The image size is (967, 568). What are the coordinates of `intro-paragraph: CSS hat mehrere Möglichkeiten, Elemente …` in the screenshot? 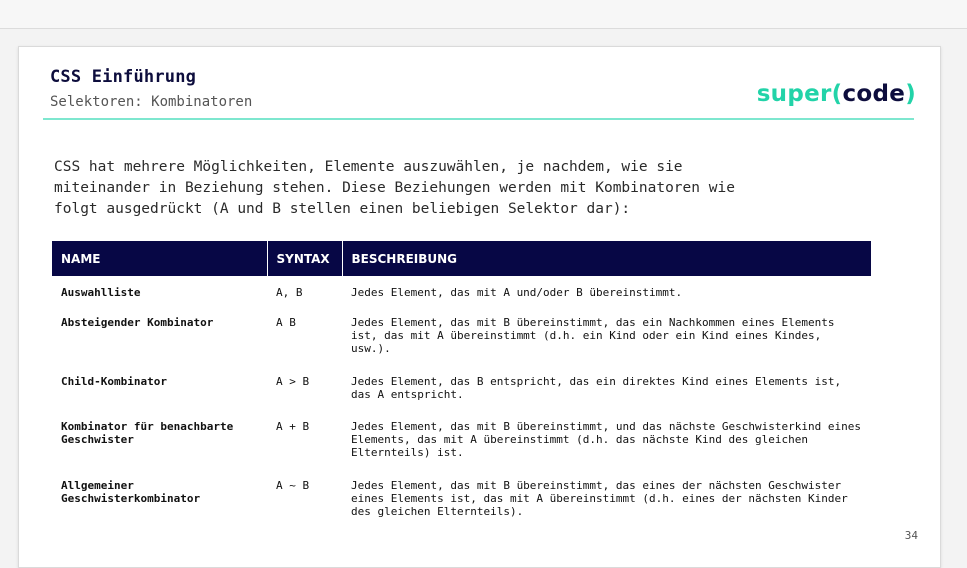 It's located at (394, 188).